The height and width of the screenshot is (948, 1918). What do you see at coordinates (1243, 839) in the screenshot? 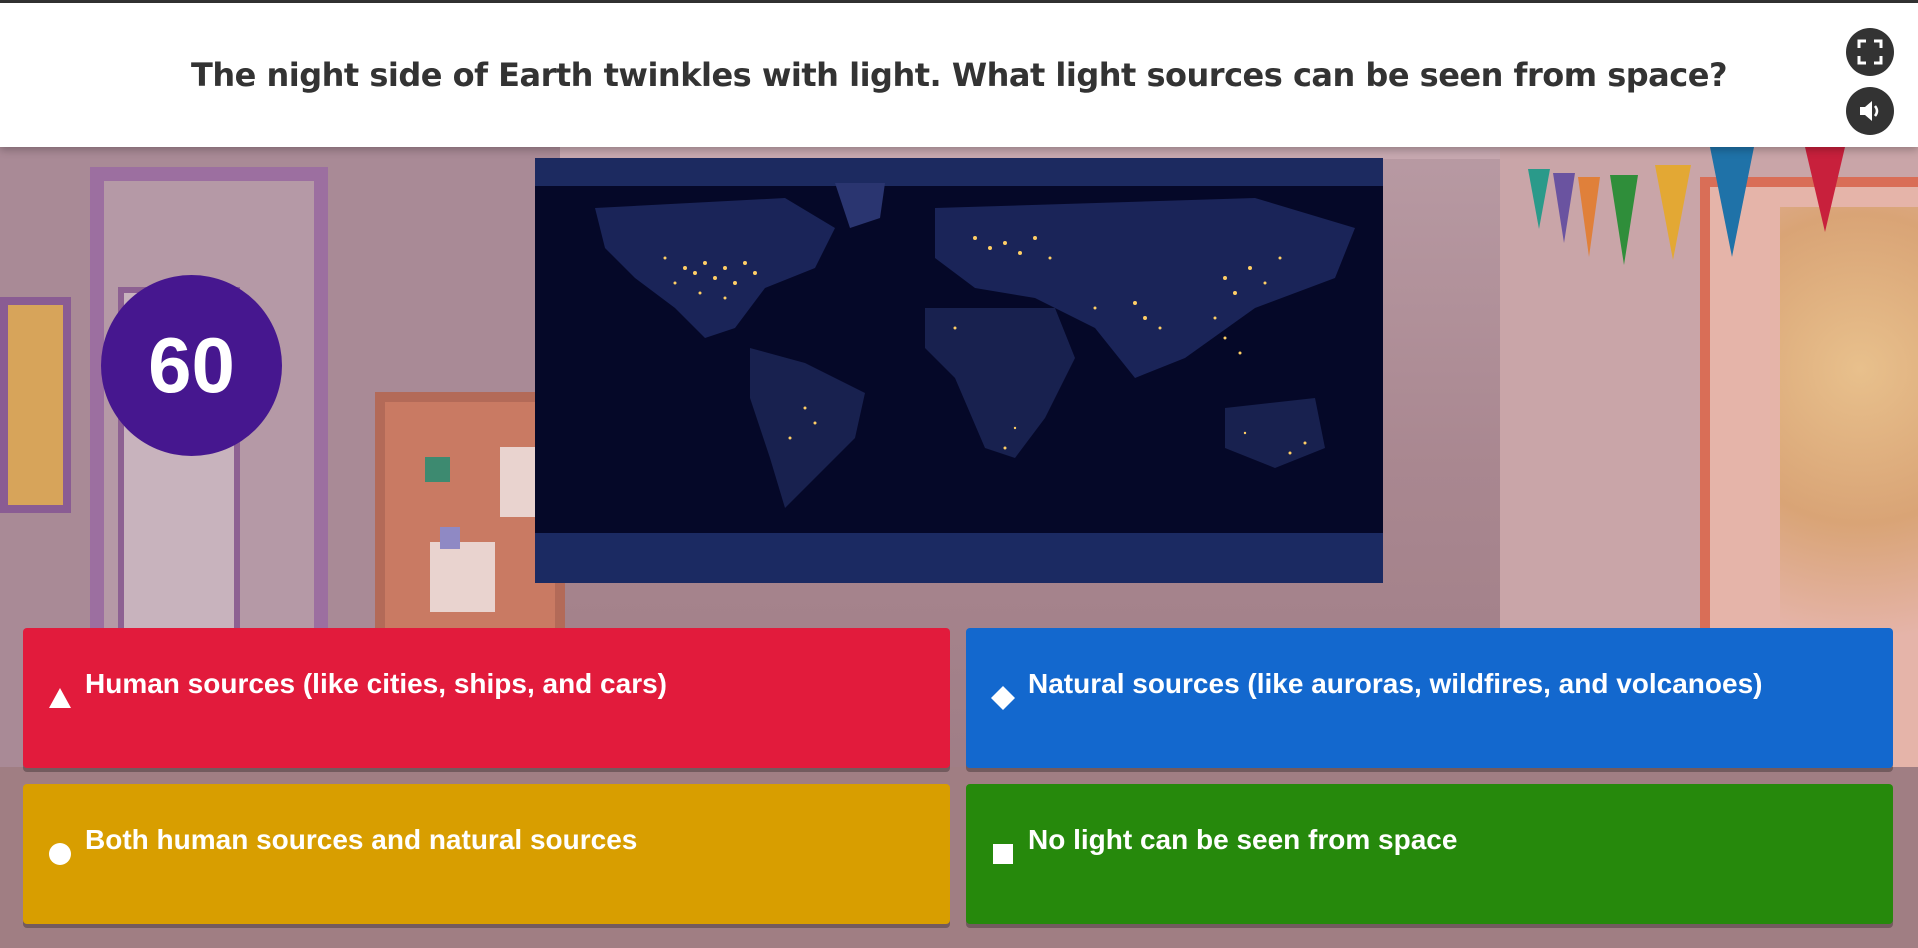
I see `answer-label: No light can be seen from space` at bounding box center [1243, 839].